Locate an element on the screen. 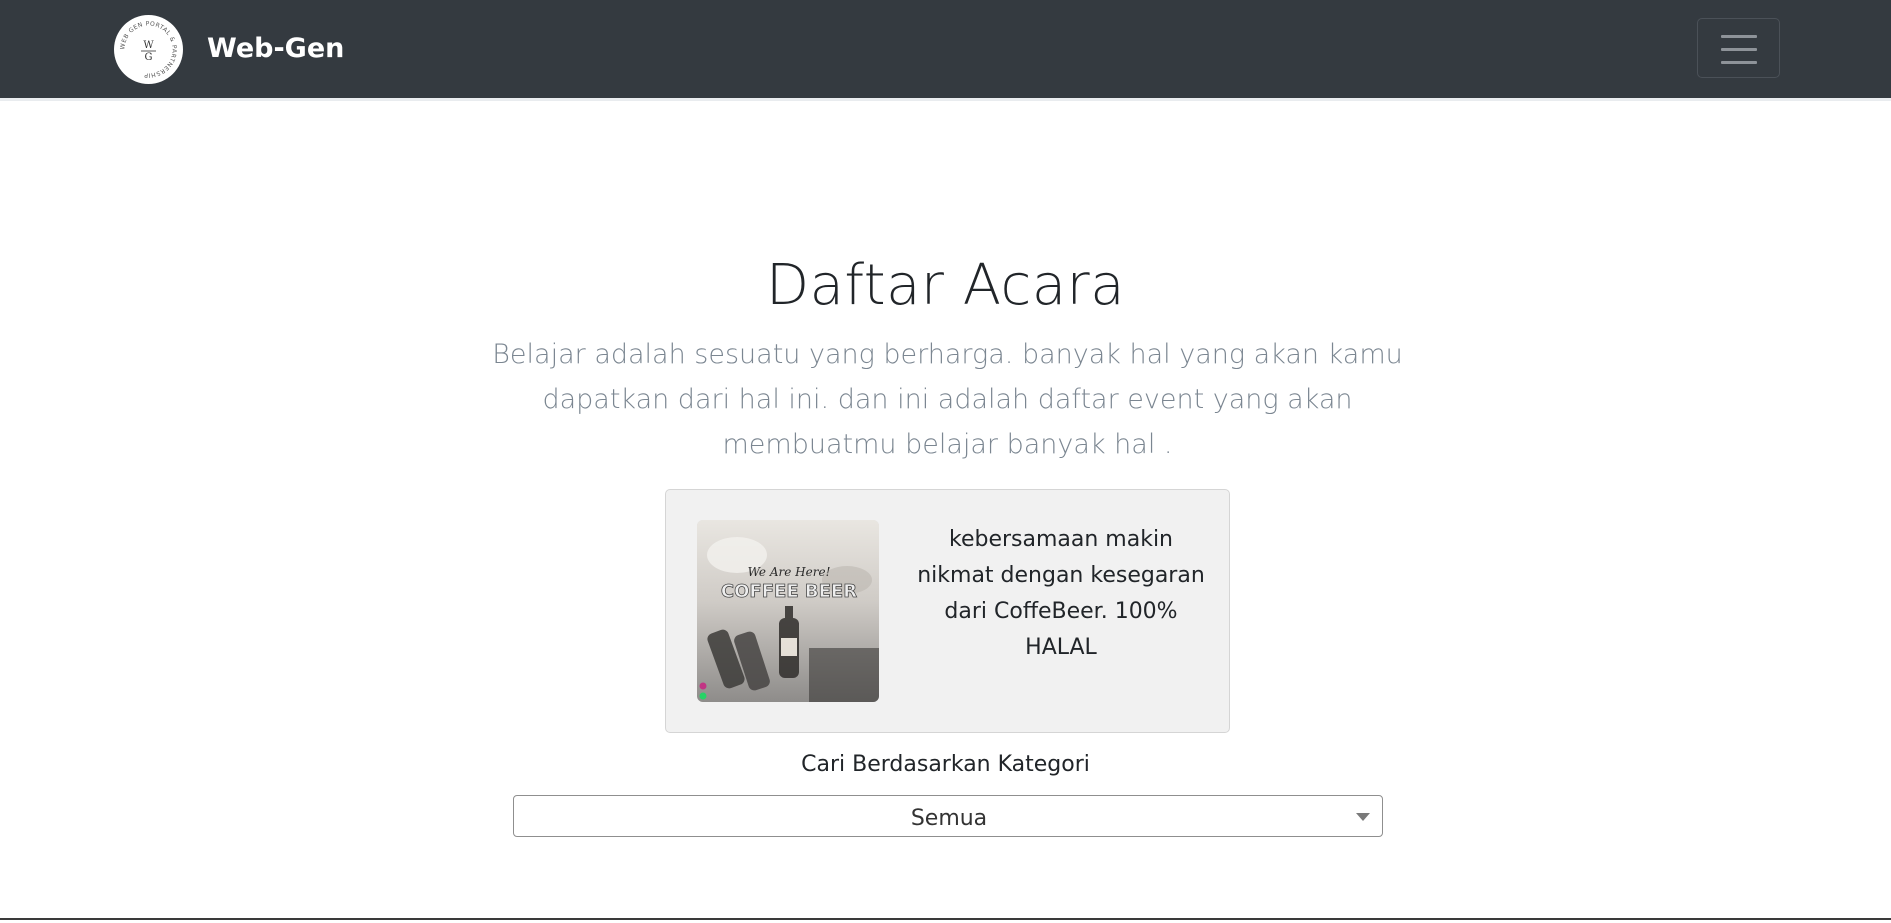 This screenshot has height=923, width=1891. category-select-value: Semua is located at coordinates (949, 818).